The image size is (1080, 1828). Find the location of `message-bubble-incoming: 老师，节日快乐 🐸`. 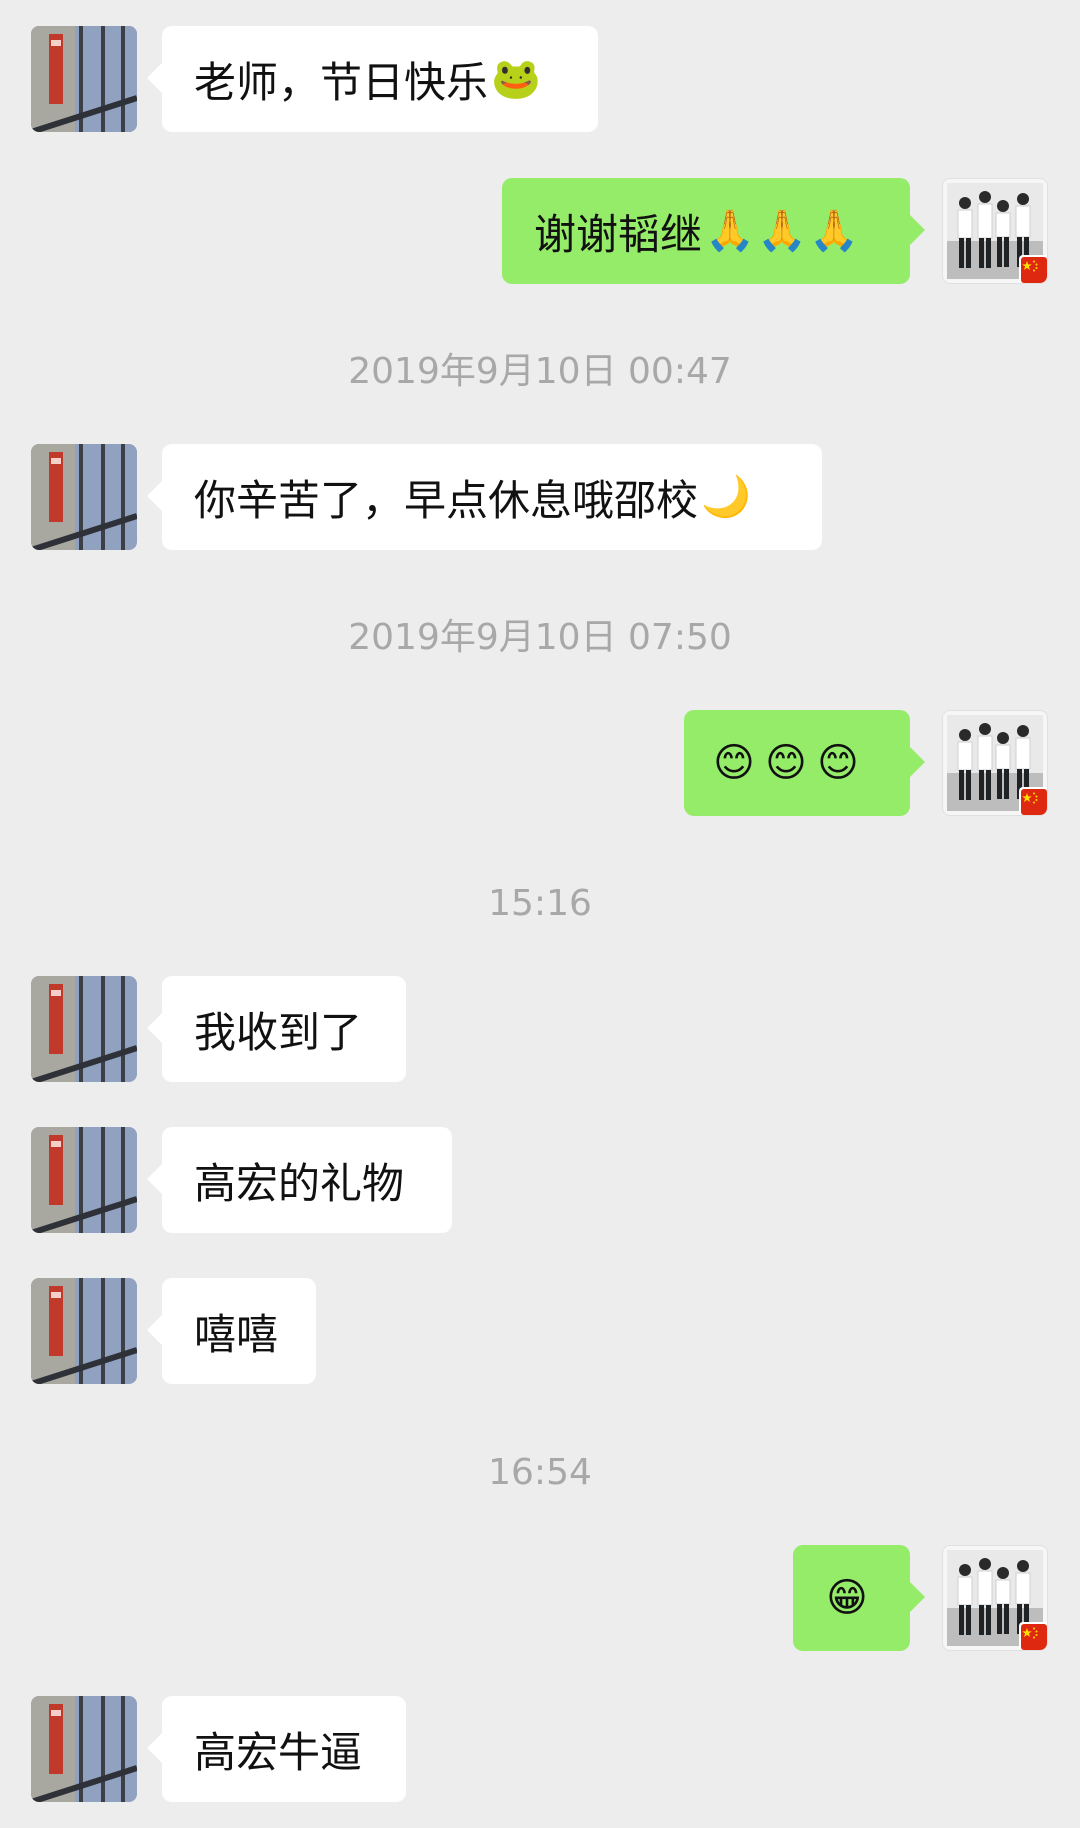

message-bubble-incoming: 老师，节日快乐 🐸 is located at coordinates (372, 79).